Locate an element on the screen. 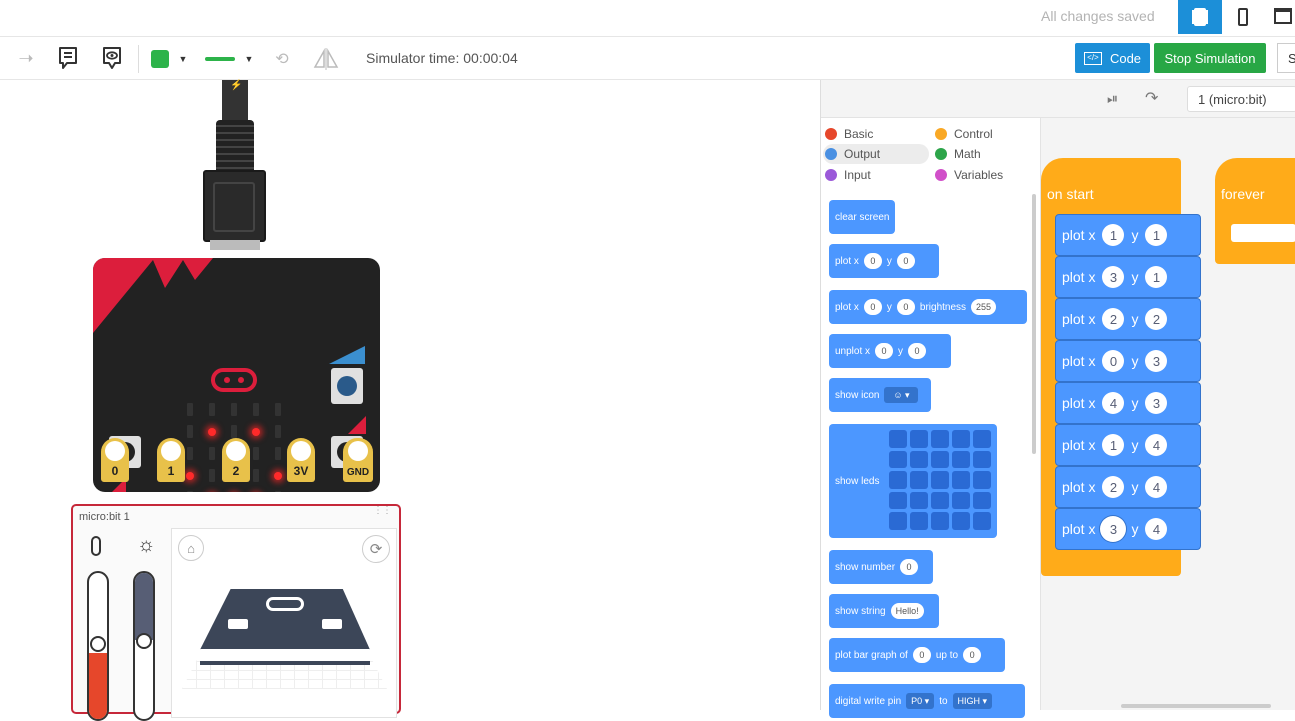  top-bar: All changes saved is located at coordinates (647, 18).